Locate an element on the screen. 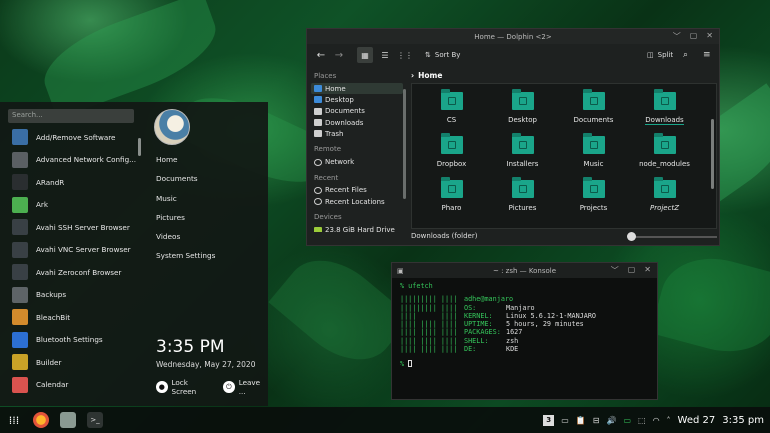 Image resolution: width=770 pixels, height=433 pixels. app-list-item: ARandR is located at coordinates (73, 182).